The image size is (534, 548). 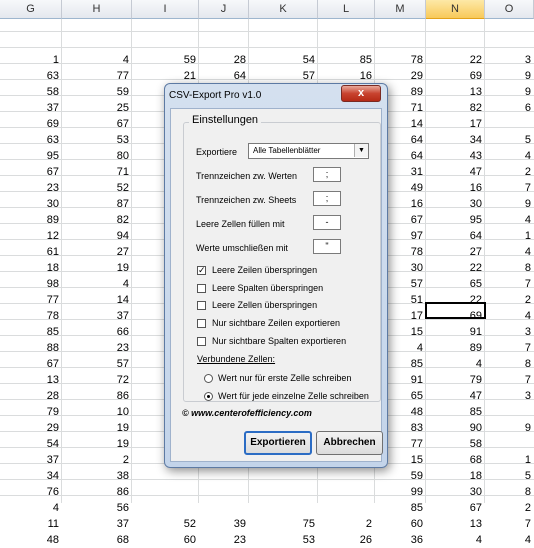 What do you see at coordinates (165, 9) in the screenshot?
I see `column-header-i: I` at bounding box center [165, 9].